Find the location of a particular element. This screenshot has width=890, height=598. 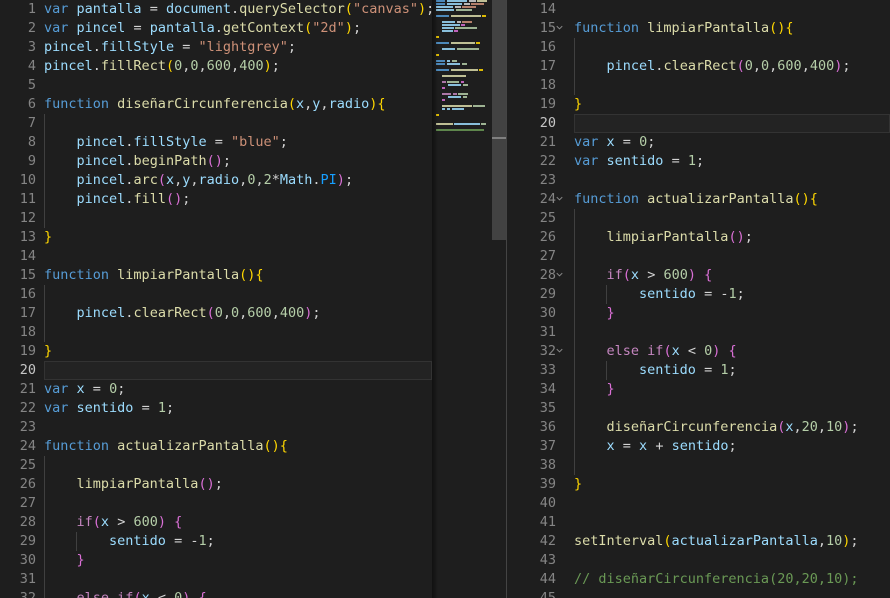

line-number: 17 is located at coordinates (27, 313).